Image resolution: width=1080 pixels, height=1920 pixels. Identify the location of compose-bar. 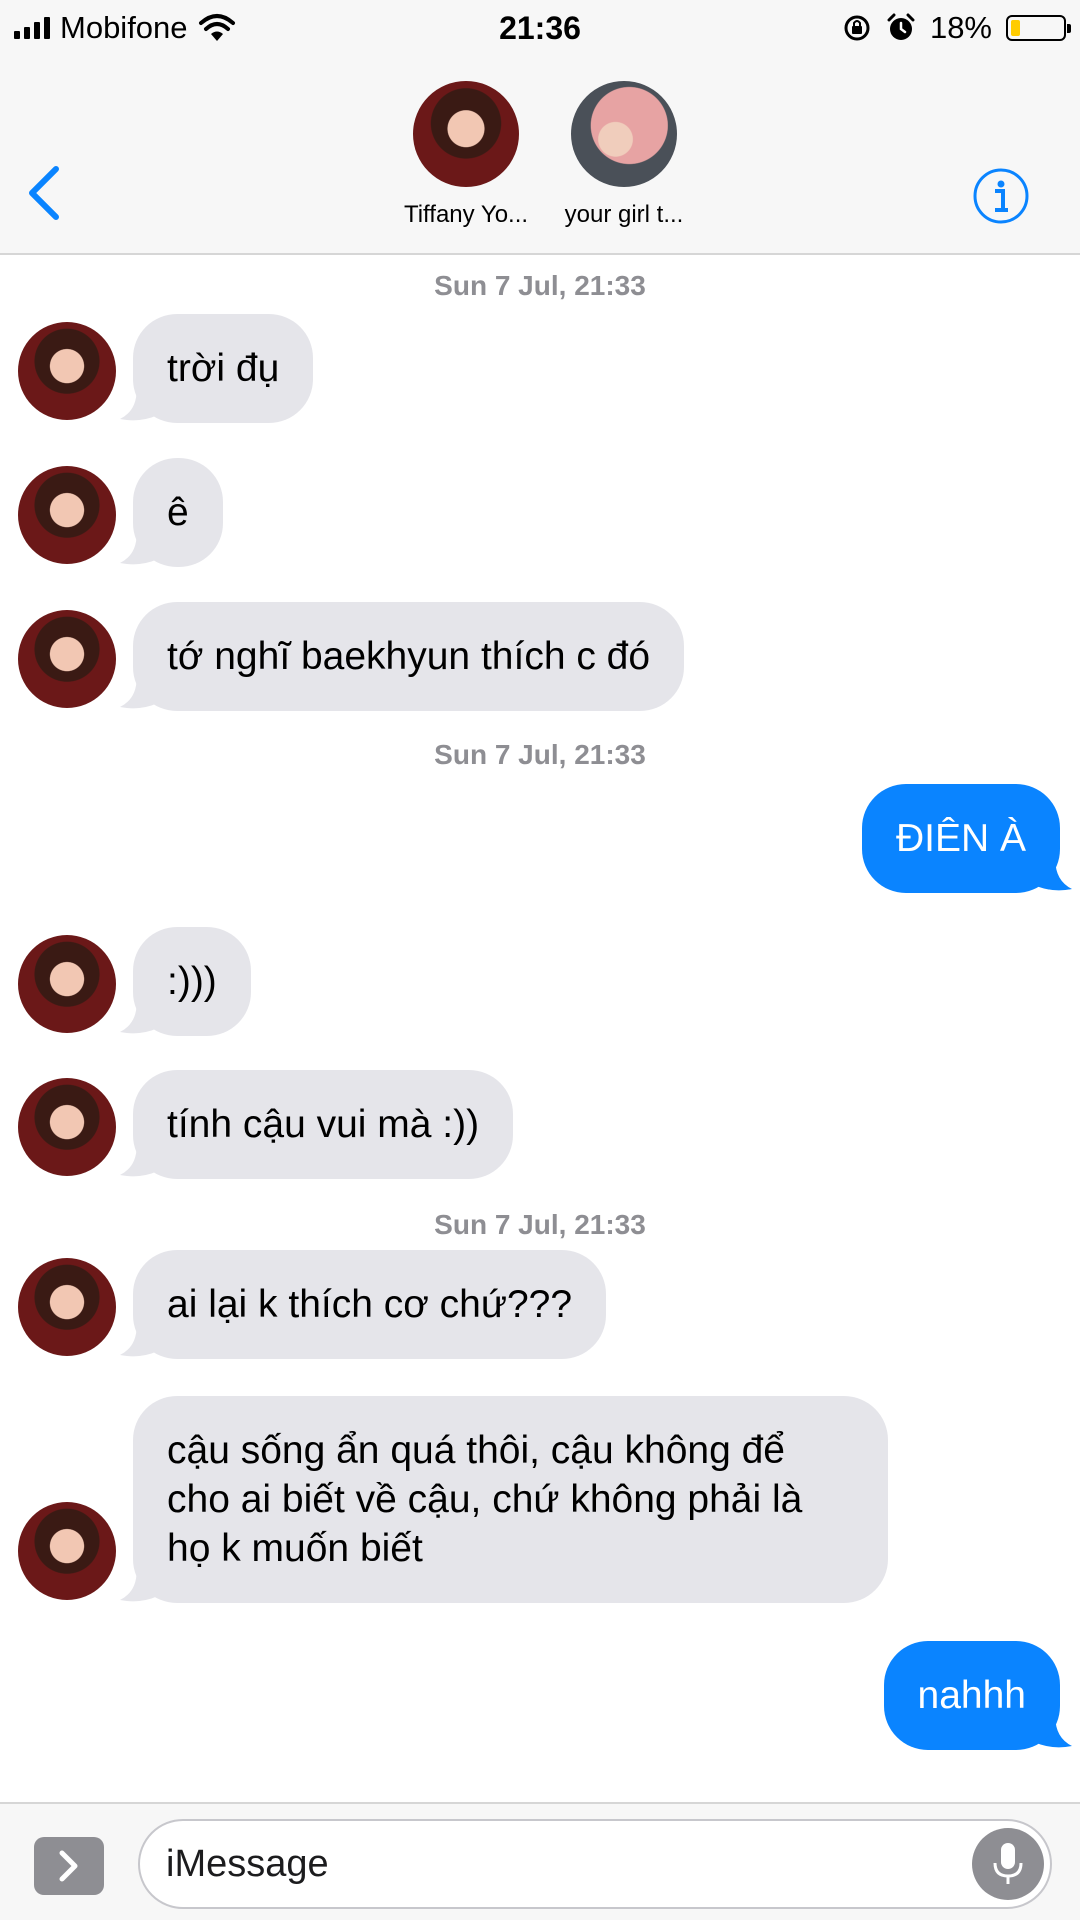
(540, 1861).